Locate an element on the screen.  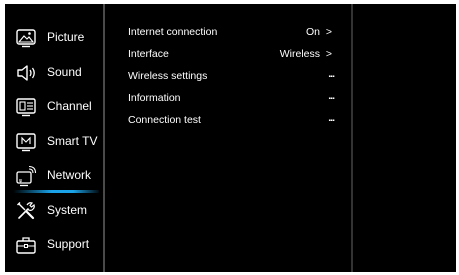
menu-item-picture: Picture is located at coordinates (54, 38).